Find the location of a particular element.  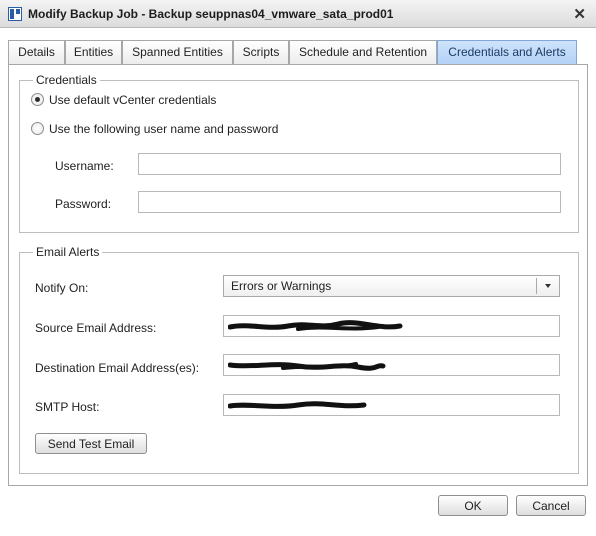

destination-email-input is located at coordinates (391, 365).